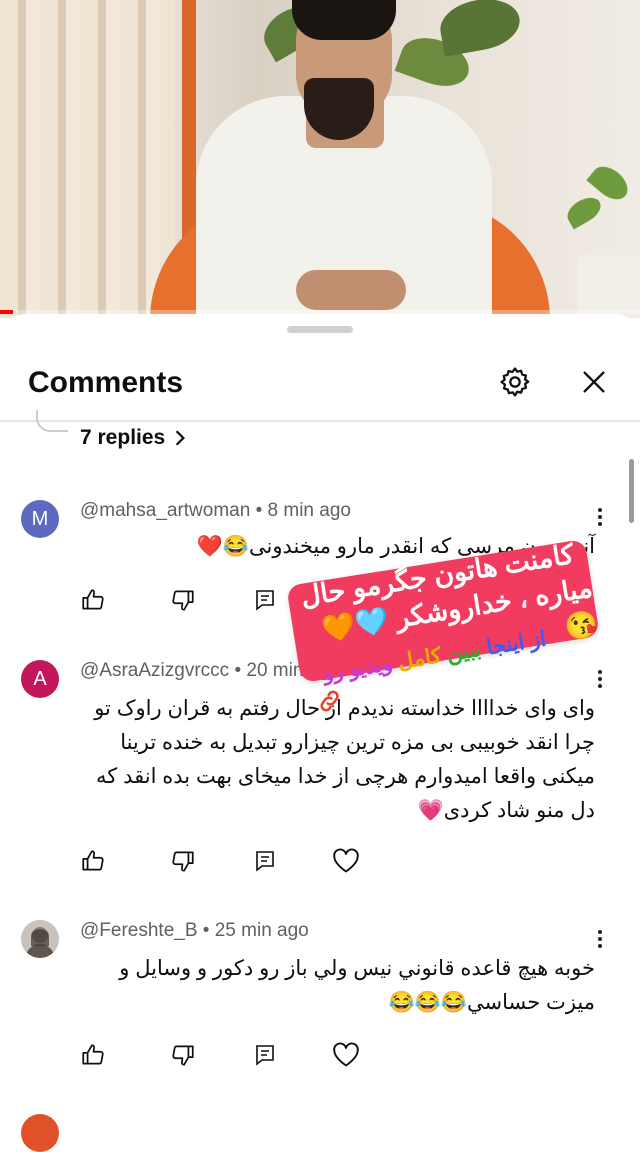  What do you see at coordinates (609, 285) in the screenshot?
I see `video-plant-pot` at bounding box center [609, 285].